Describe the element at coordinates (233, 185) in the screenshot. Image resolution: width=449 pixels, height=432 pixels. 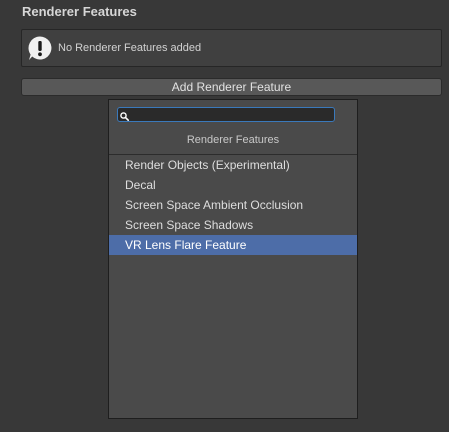
I see `feature-item-decal: Decal` at that location.